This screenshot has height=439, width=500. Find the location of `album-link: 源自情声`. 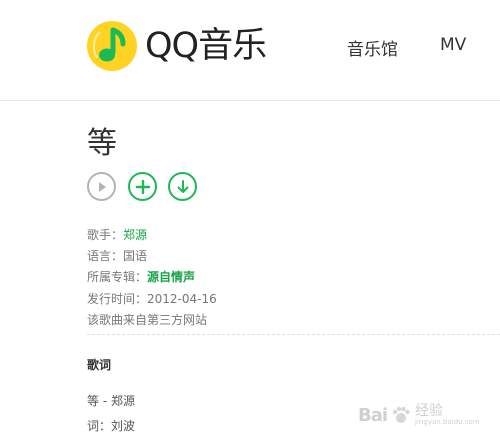

album-link: 源自情声 is located at coordinates (171, 277).